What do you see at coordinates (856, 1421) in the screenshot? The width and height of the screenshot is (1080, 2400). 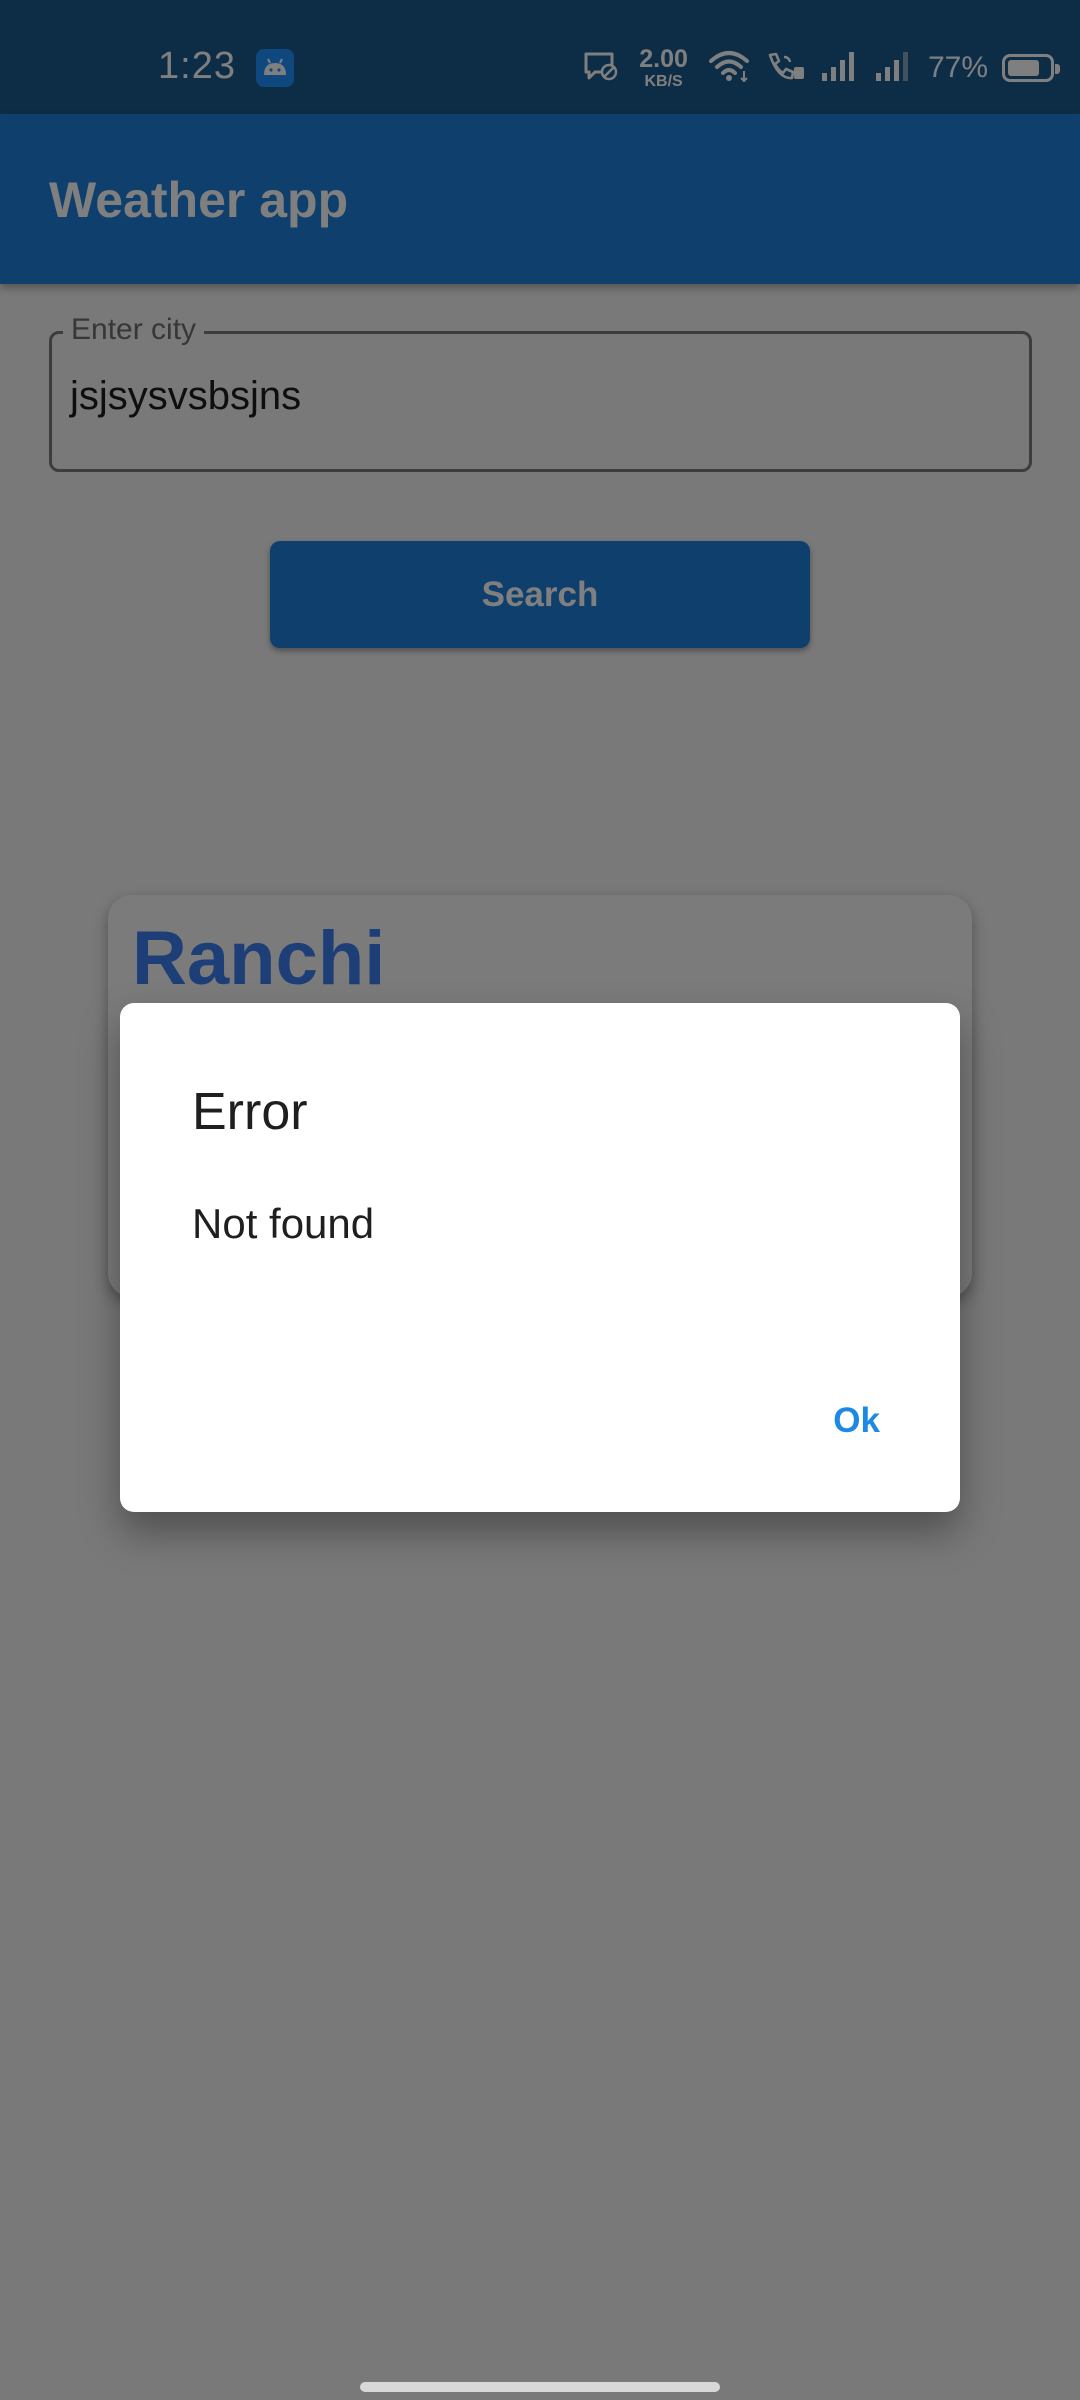 I see `ok-button: Ok` at bounding box center [856, 1421].